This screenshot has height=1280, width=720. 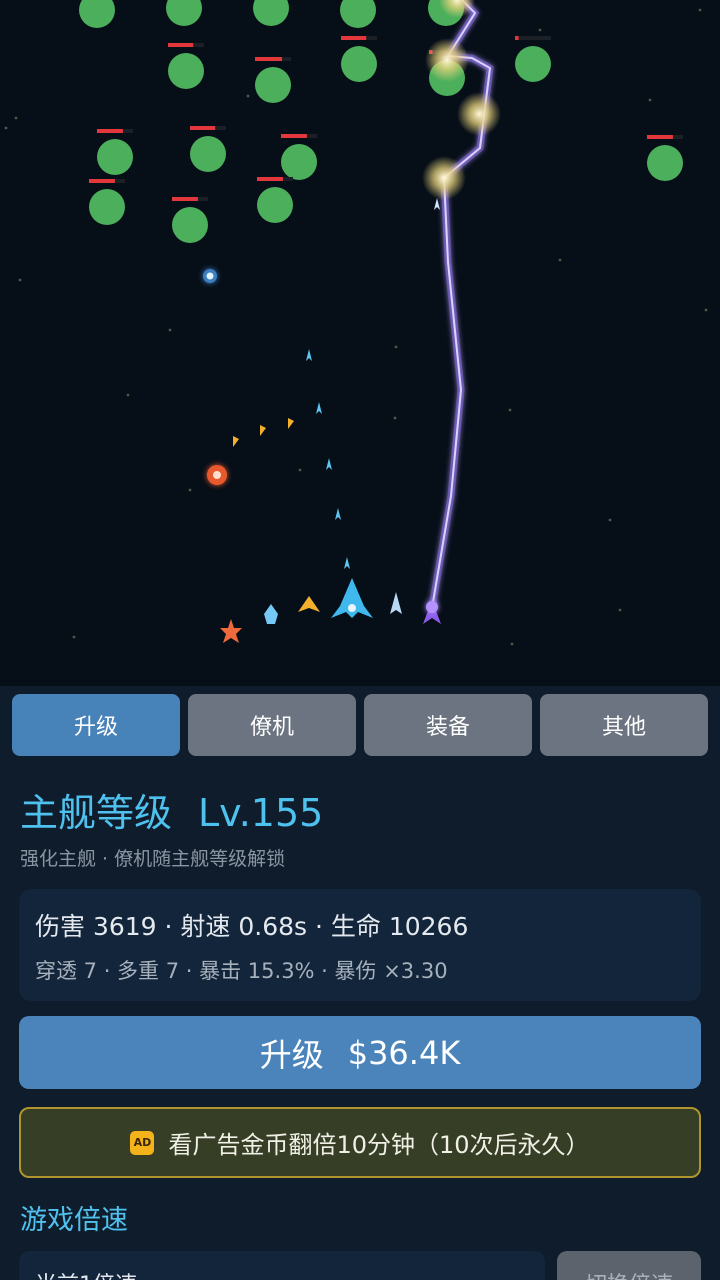 I want to click on upgrade-price: $36.4K, so click(x=404, y=1052).